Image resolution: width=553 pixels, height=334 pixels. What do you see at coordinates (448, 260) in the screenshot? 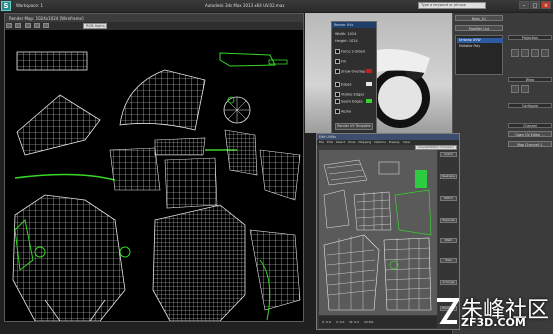
I see `peel-rollout: Peel` at bounding box center [448, 260].